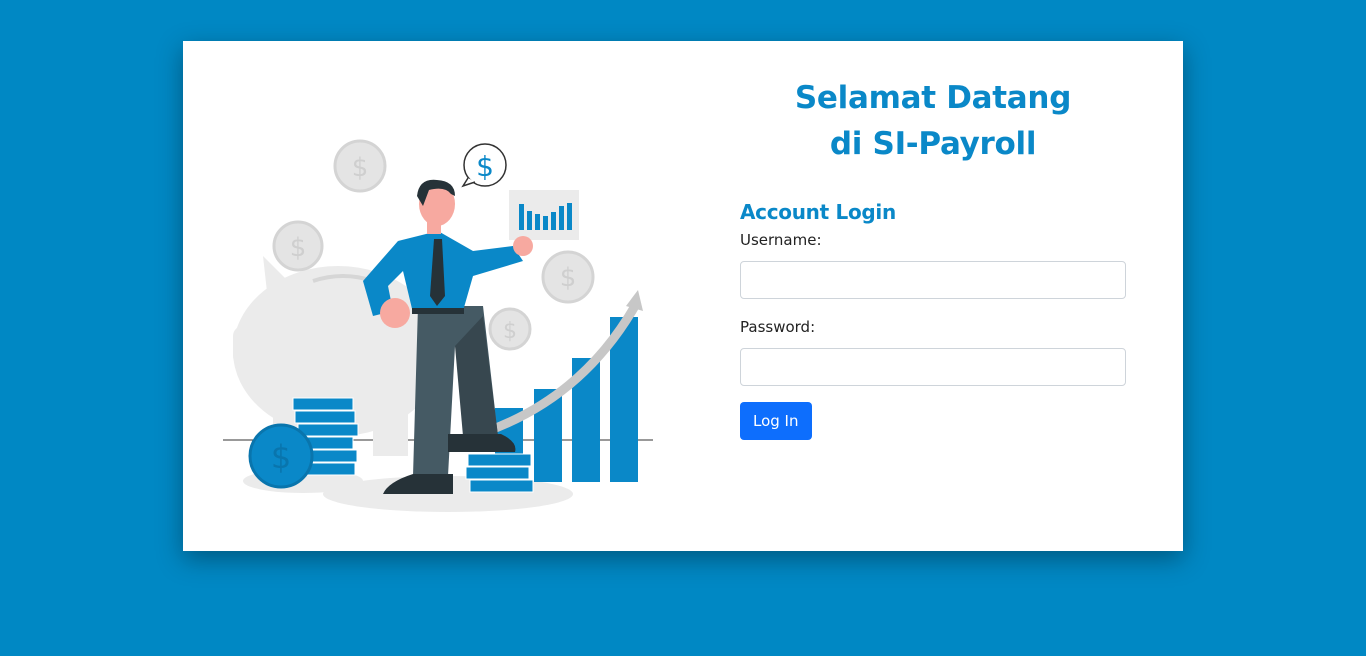 This screenshot has width=1366, height=656. Describe the element at coordinates (781, 240) in the screenshot. I see `username-label: Username:` at that location.